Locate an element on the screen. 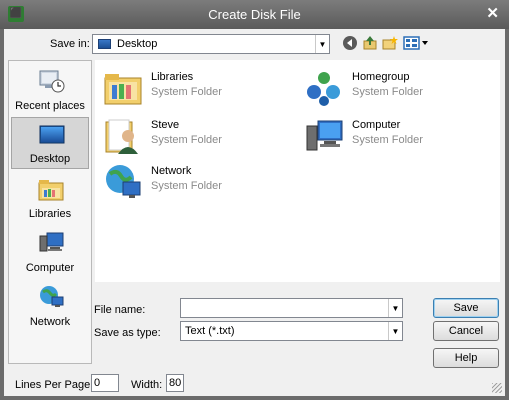 The width and height of the screenshot is (509, 400). recent-places-icon is located at coordinates (52, 81).